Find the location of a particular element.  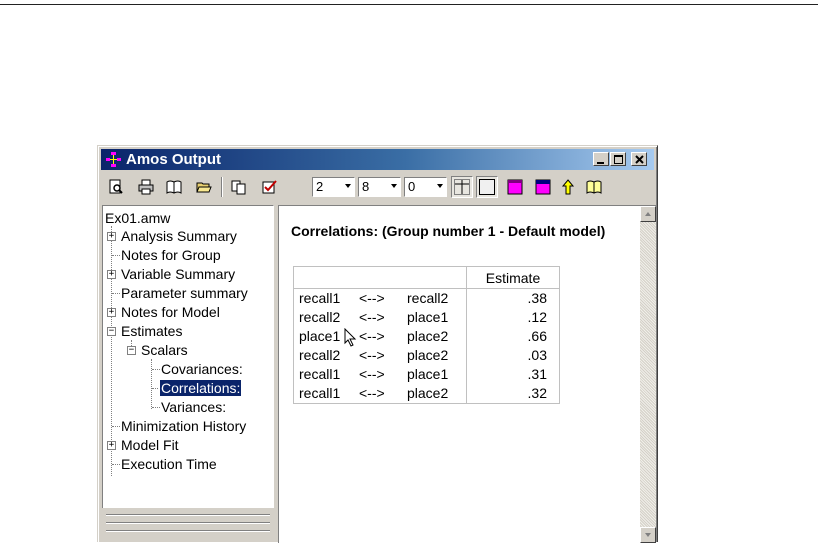

open-book-icon is located at coordinates (174, 187).